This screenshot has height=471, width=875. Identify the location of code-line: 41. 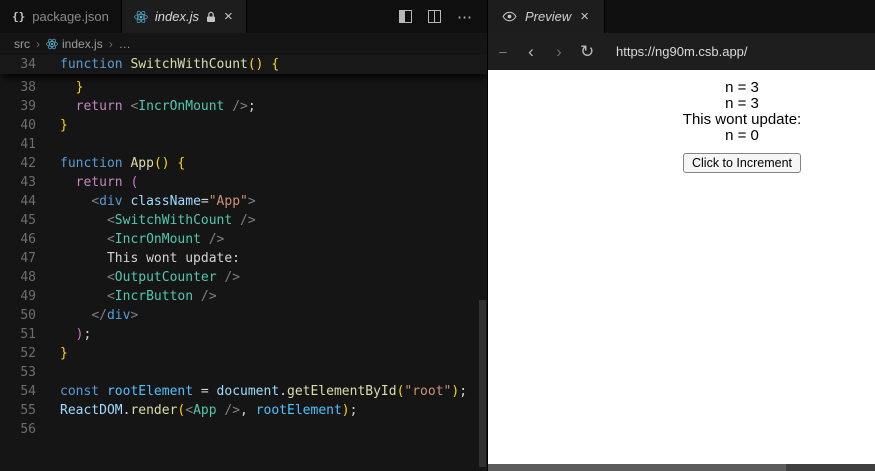
(243, 144).